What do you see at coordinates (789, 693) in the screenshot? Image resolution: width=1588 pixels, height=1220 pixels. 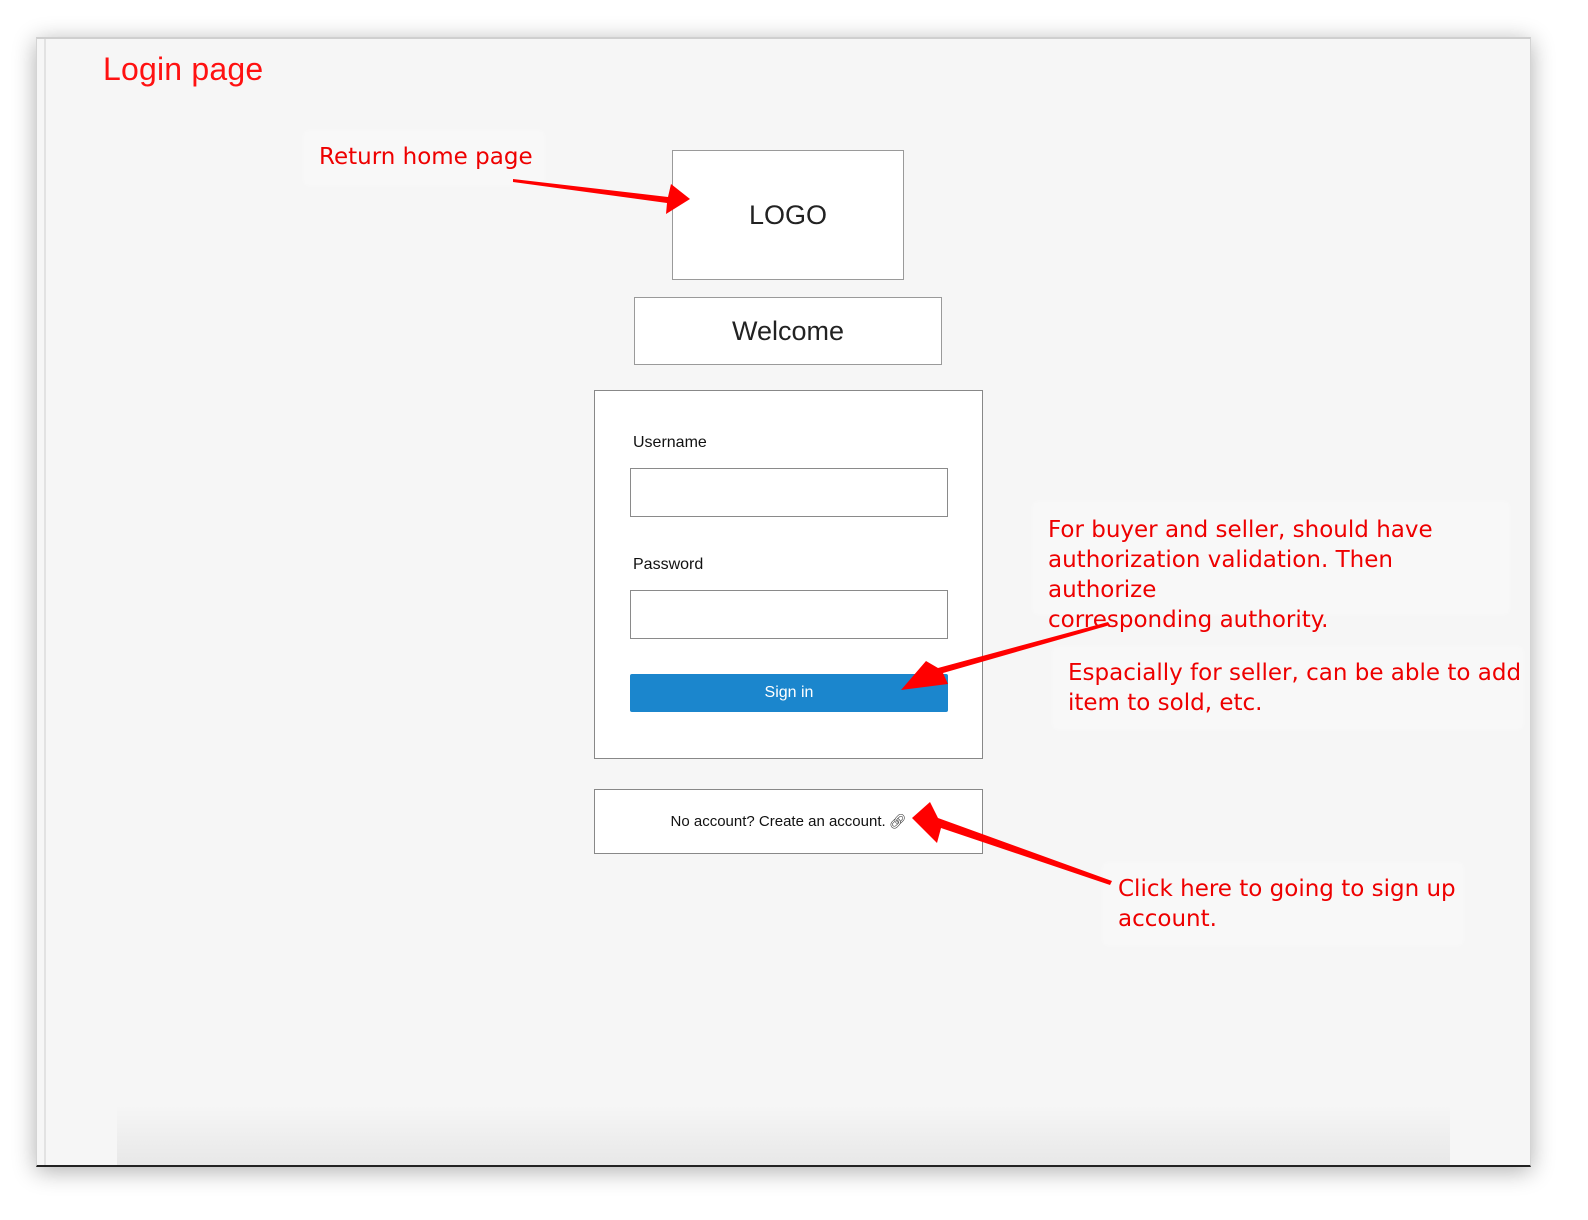 I see `sign-in-button: Sign in` at bounding box center [789, 693].